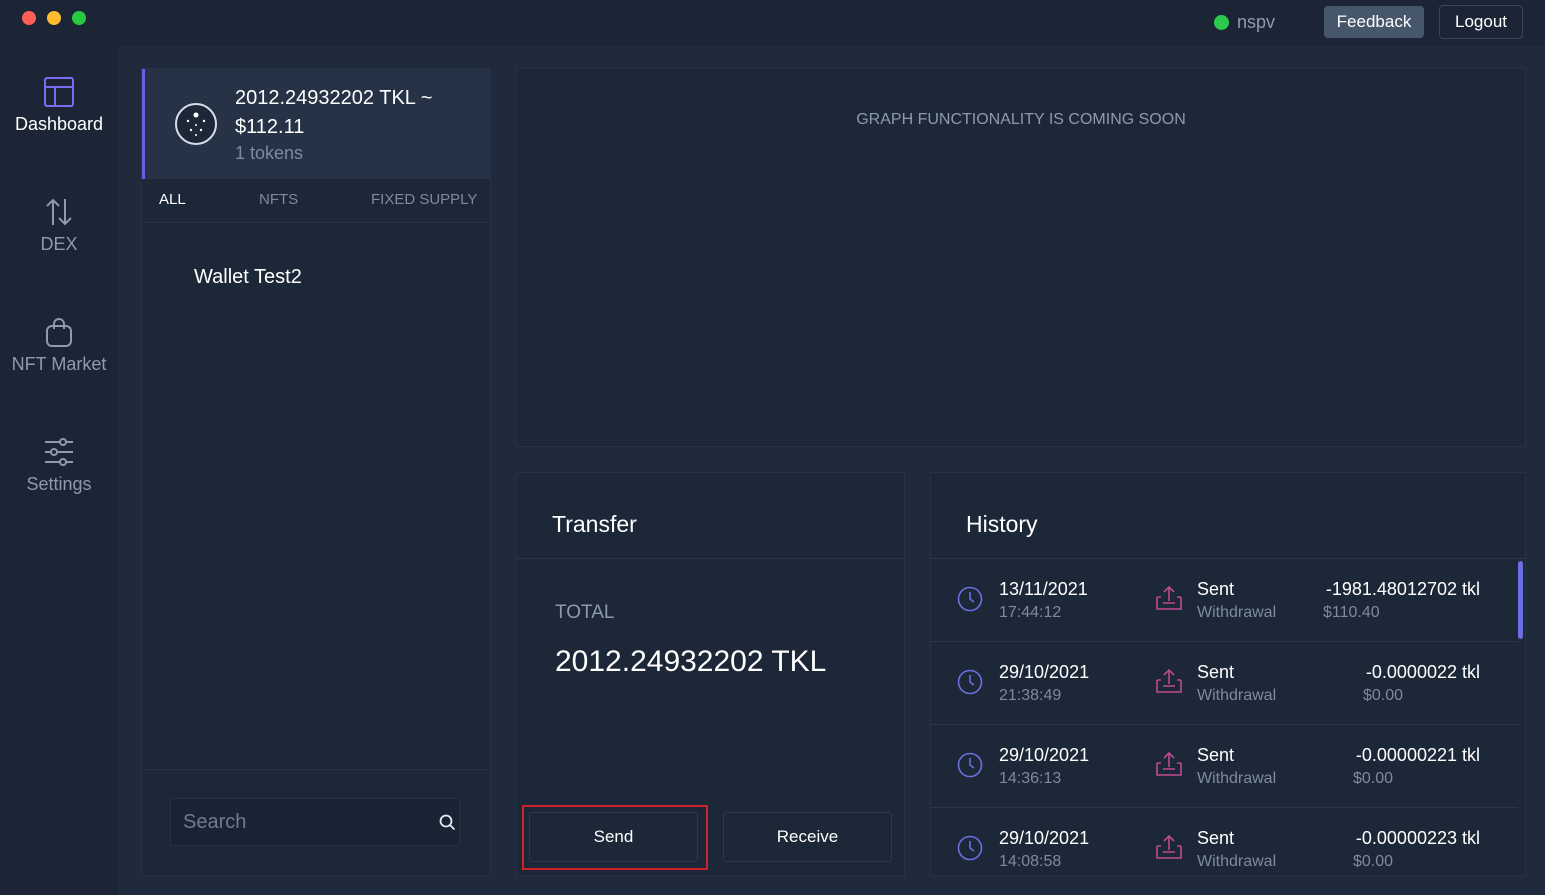 The width and height of the screenshot is (1545, 895). What do you see at coordinates (447, 822) in the screenshot?
I see `search-icon` at bounding box center [447, 822].